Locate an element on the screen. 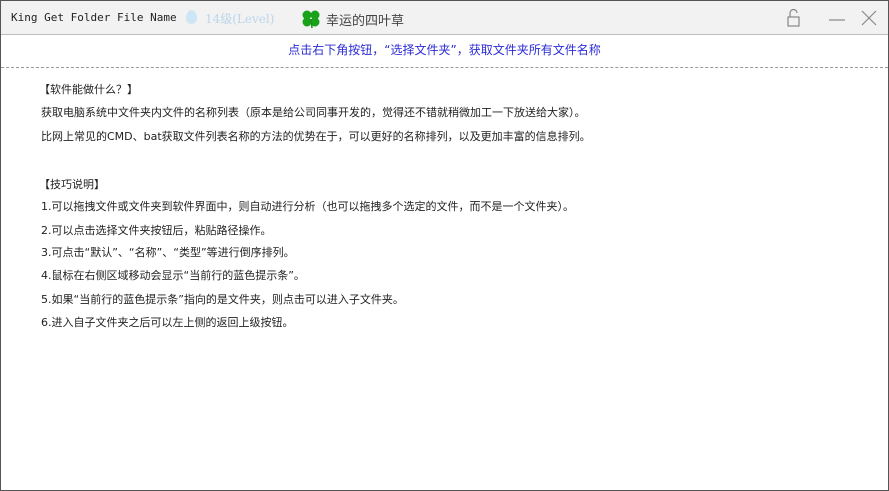 This screenshot has height=491, width=889. level-icon is located at coordinates (191, 17).